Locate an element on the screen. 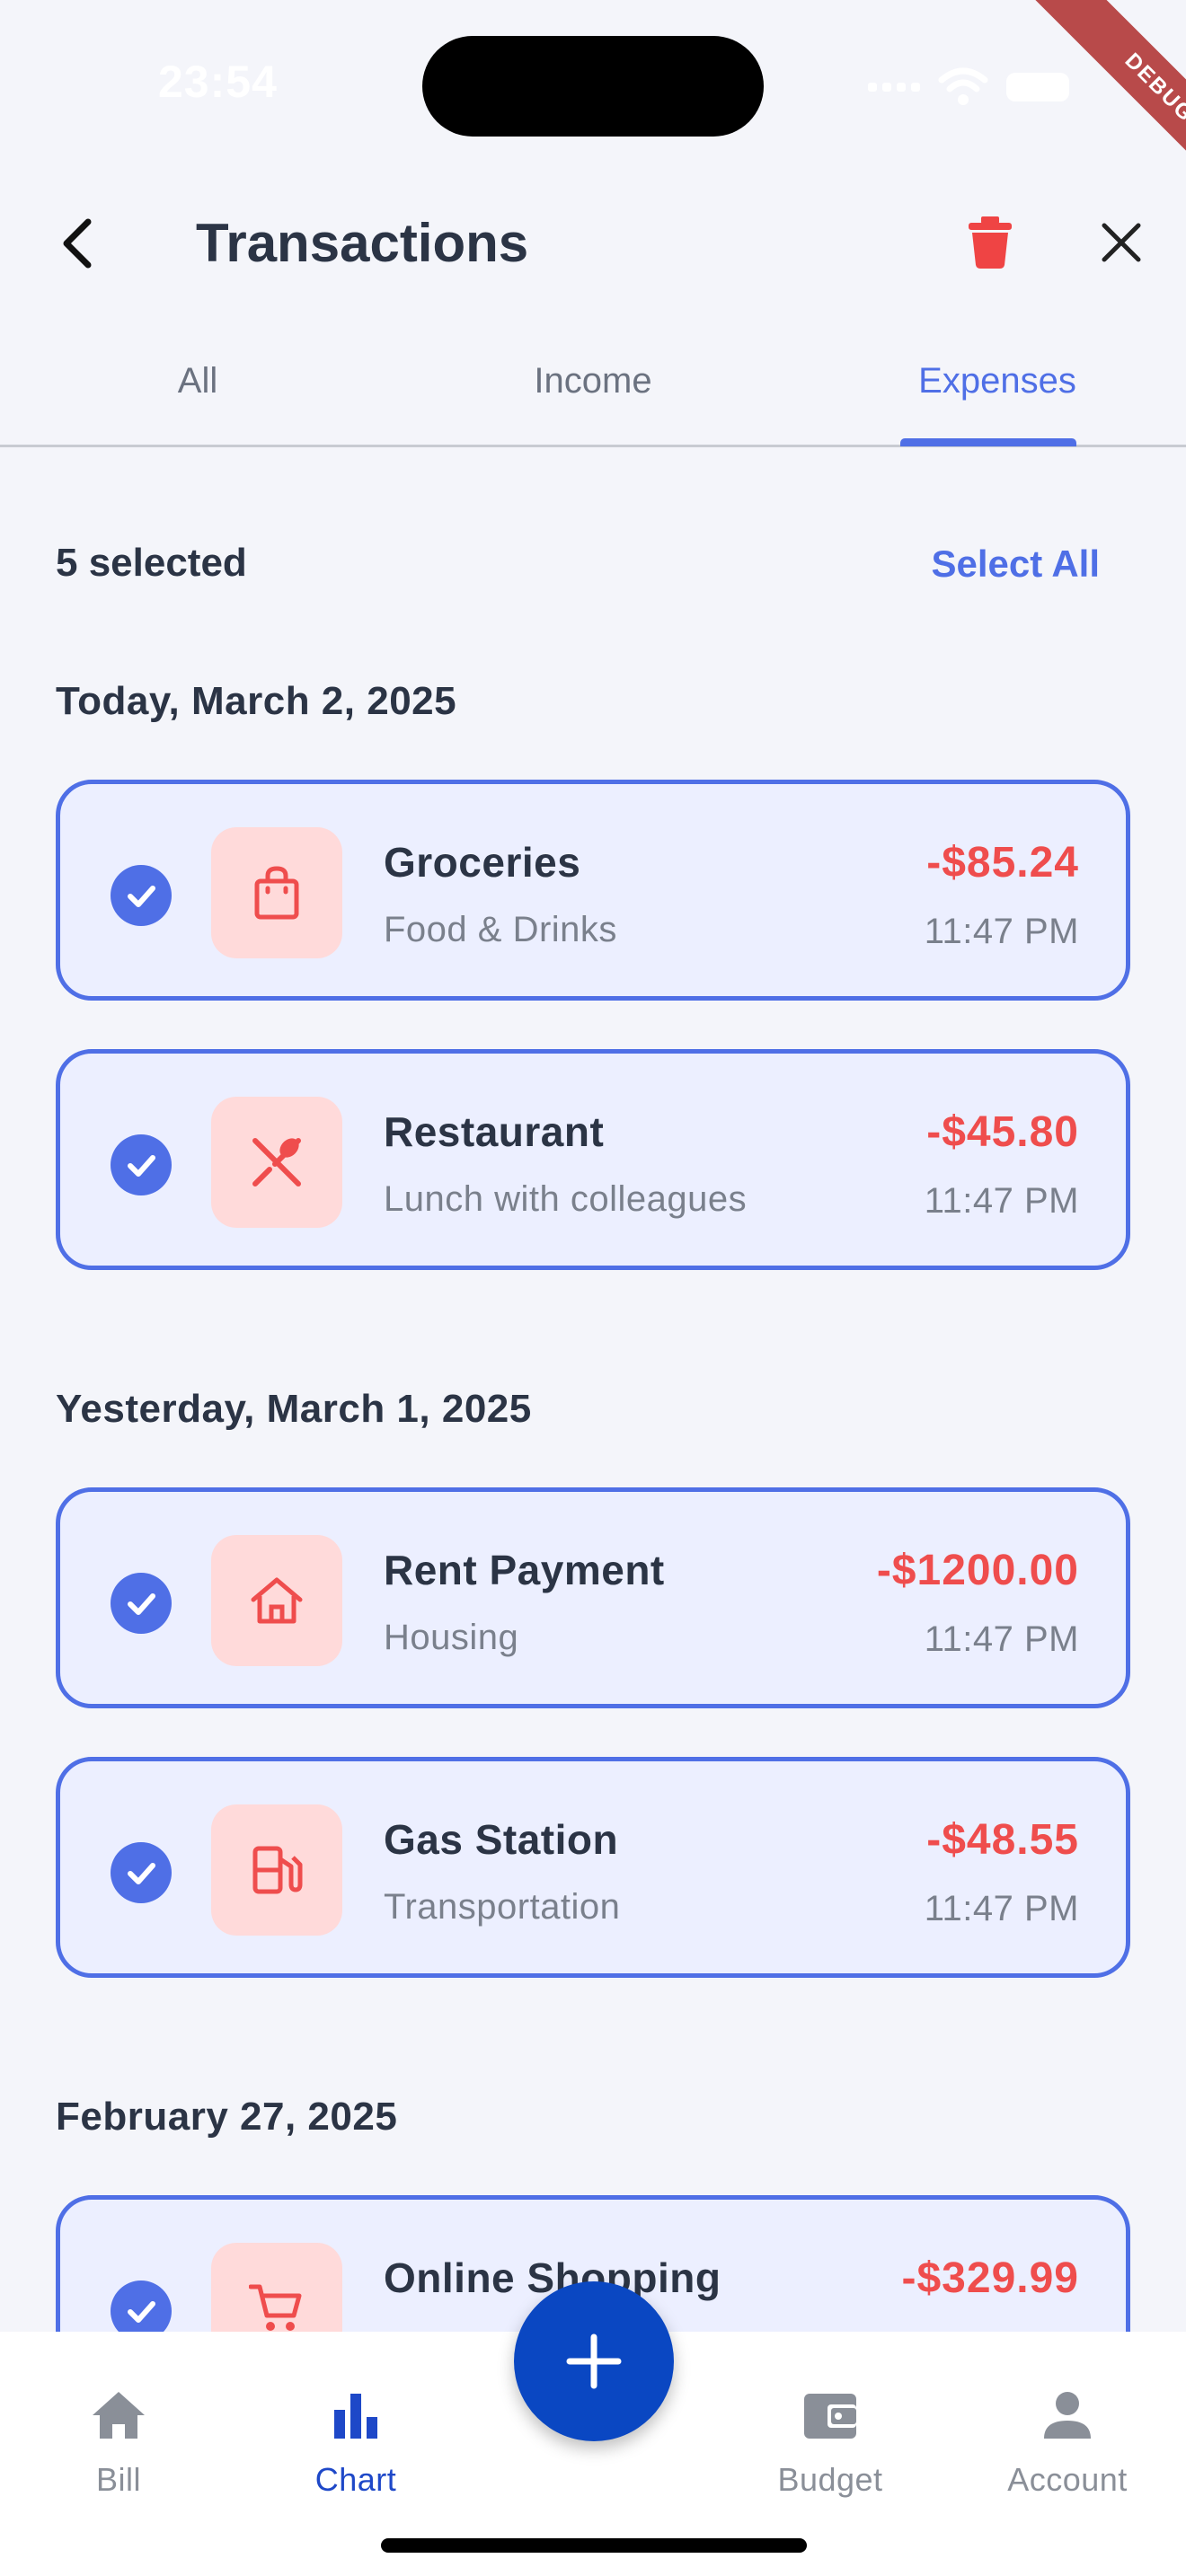  transaction-name: Groceries is located at coordinates (482, 862).